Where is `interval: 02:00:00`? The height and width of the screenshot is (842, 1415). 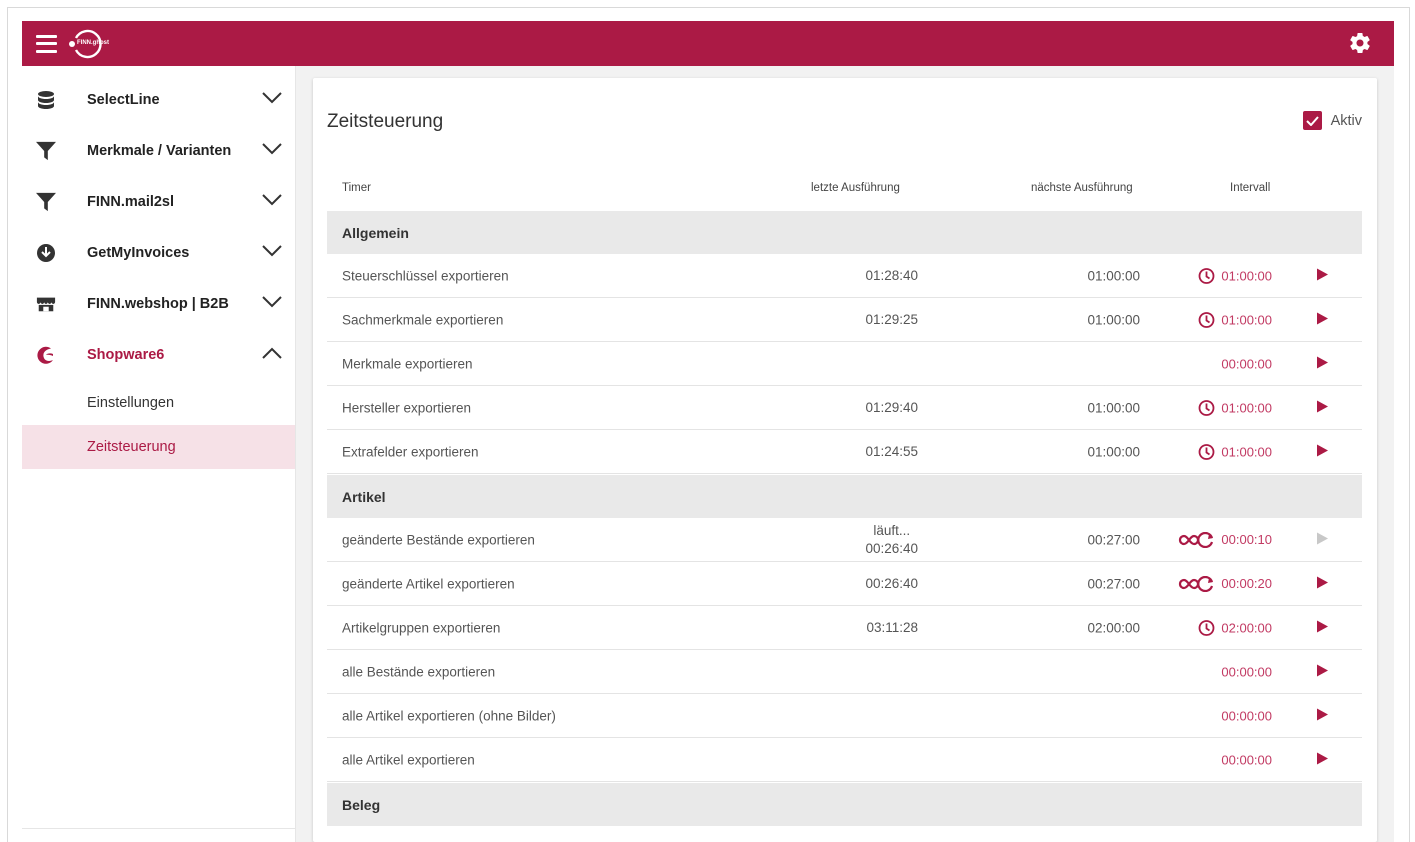
interval: 02:00:00 is located at coordinates (1235, 627).